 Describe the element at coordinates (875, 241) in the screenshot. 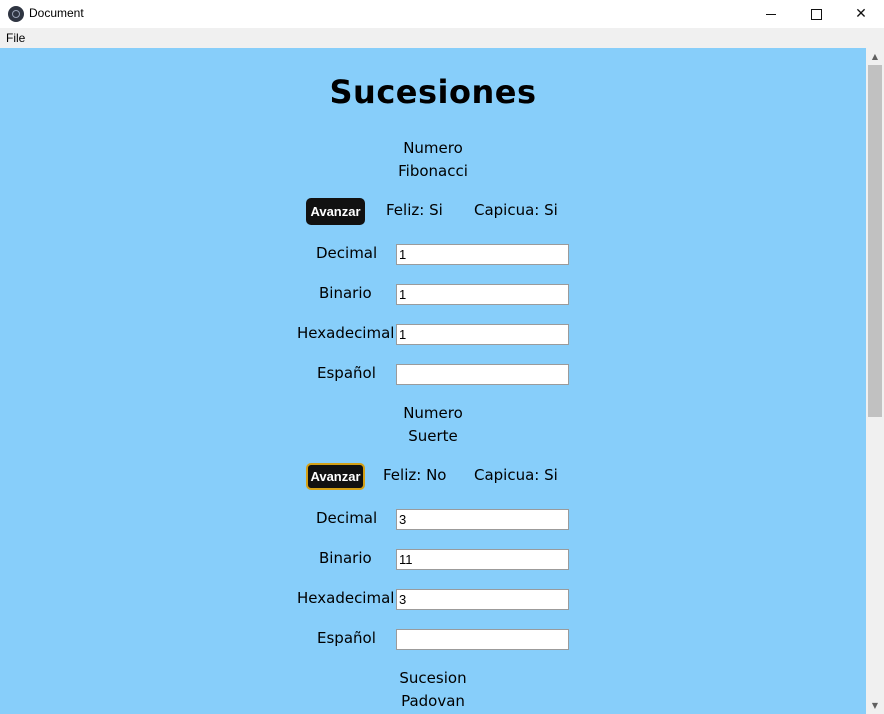

I see `scroll-thumb` at that location.